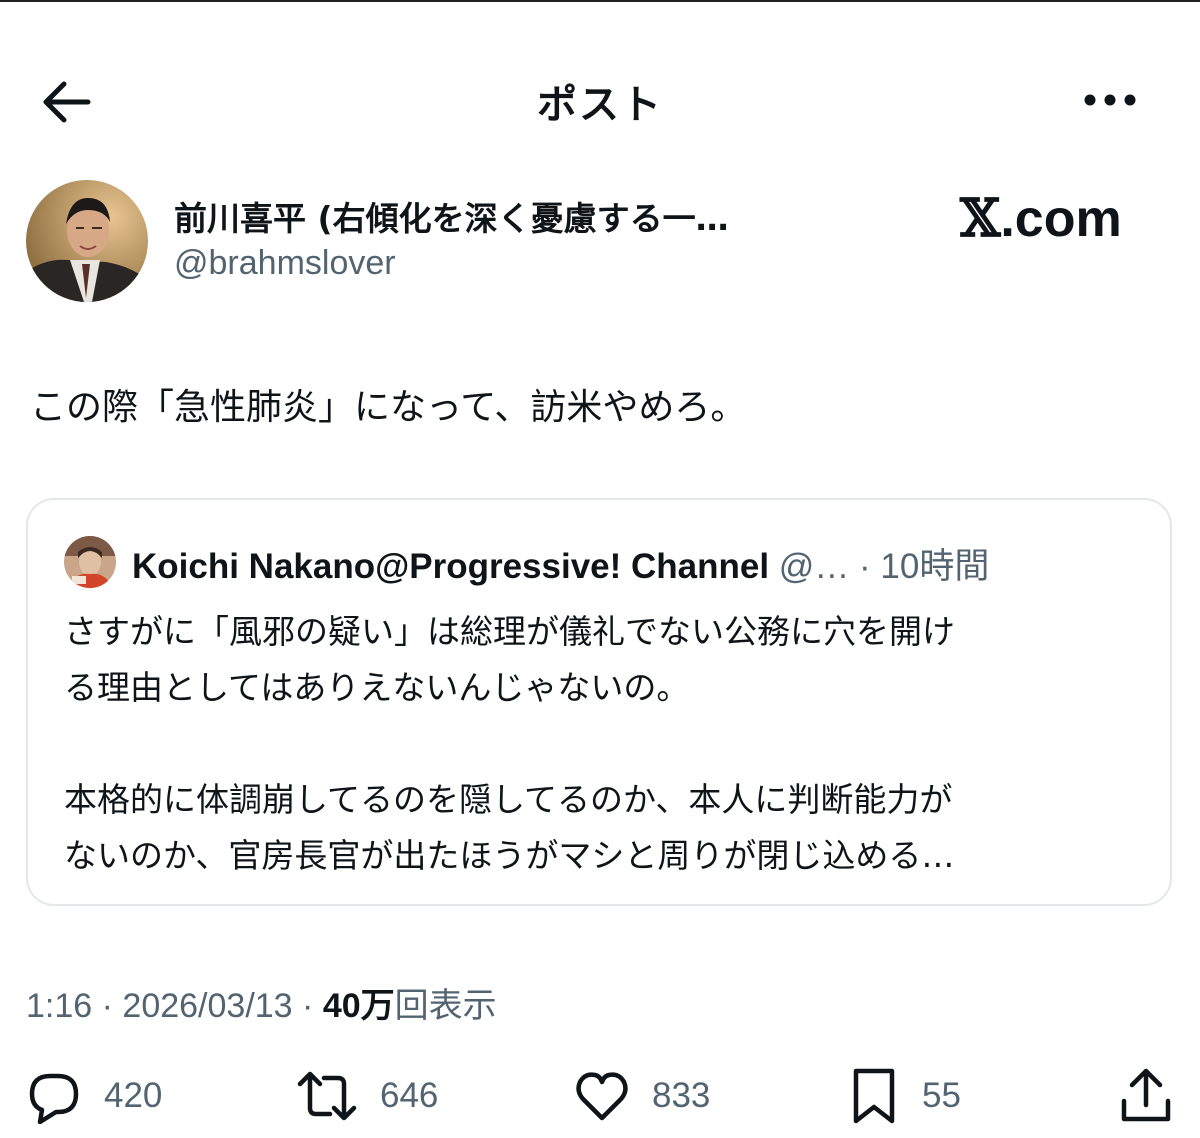  What do you see at coordinates (600, 1) in the screenshot?
I see `top-divider` at bounding box center [600, 1].